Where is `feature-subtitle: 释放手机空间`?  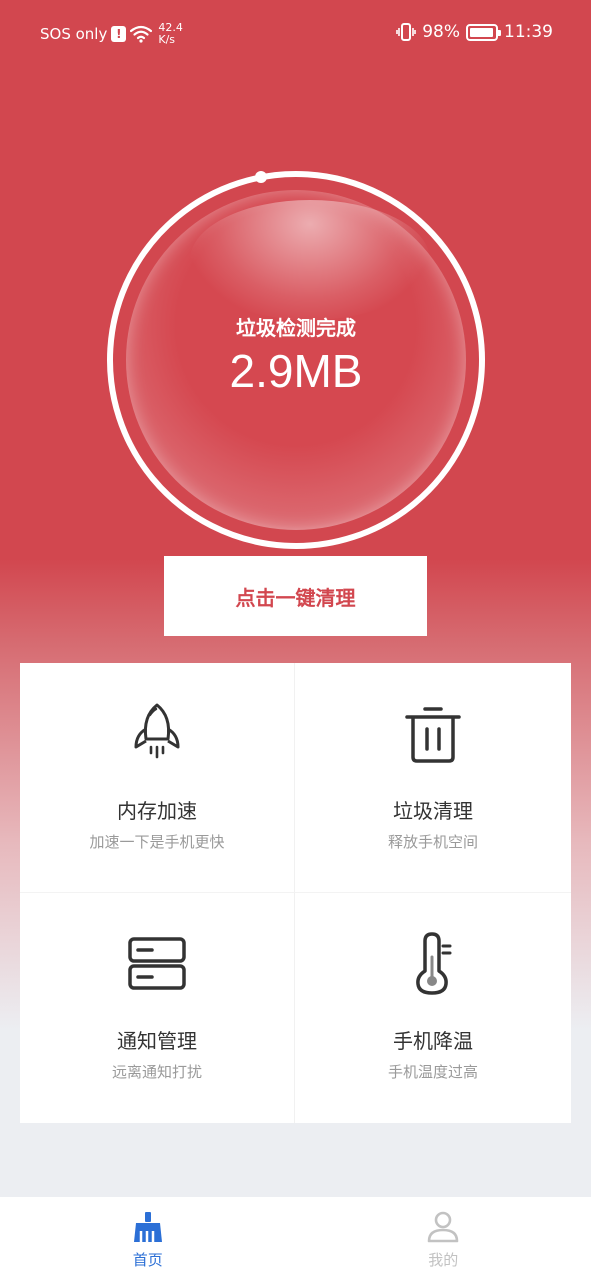
feature-subtitle: 释放手机空间 is located at coordinates (432, 842).